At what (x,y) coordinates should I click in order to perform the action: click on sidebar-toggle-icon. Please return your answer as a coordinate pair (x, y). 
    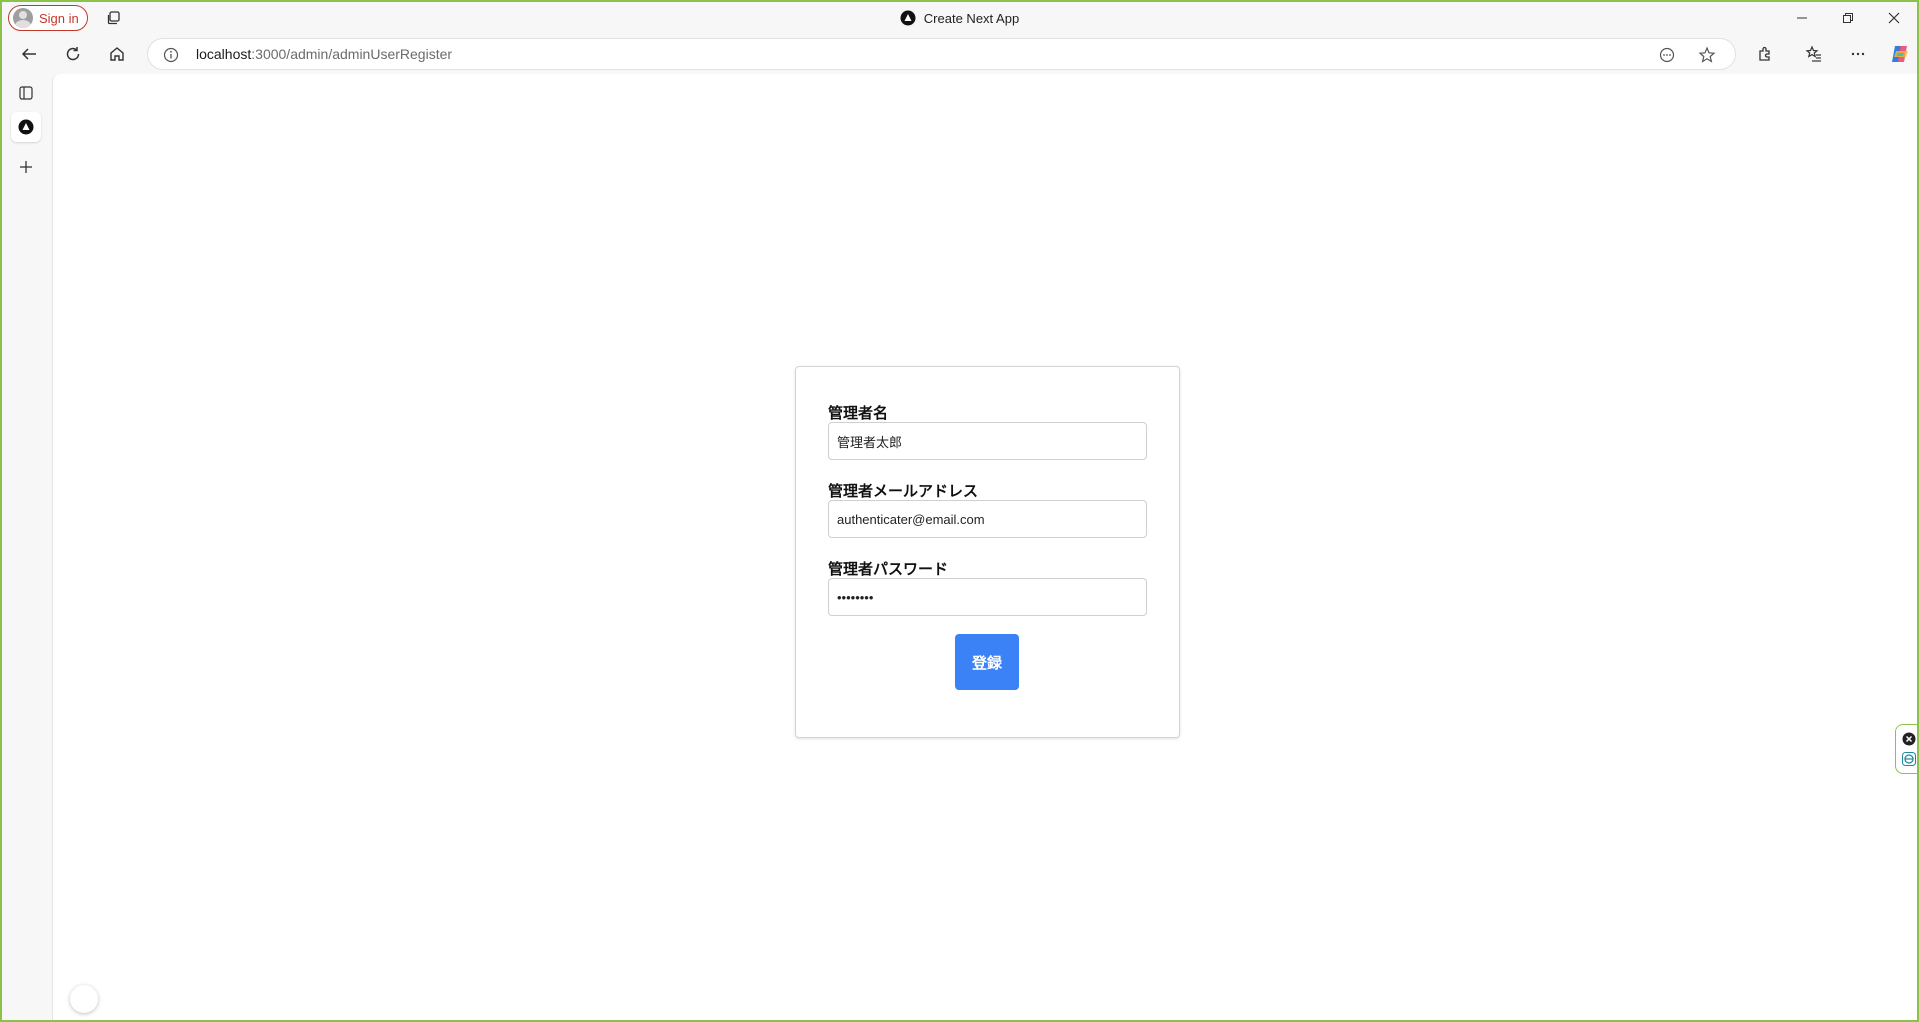
    Looking at the image, I should click on (26, 93).